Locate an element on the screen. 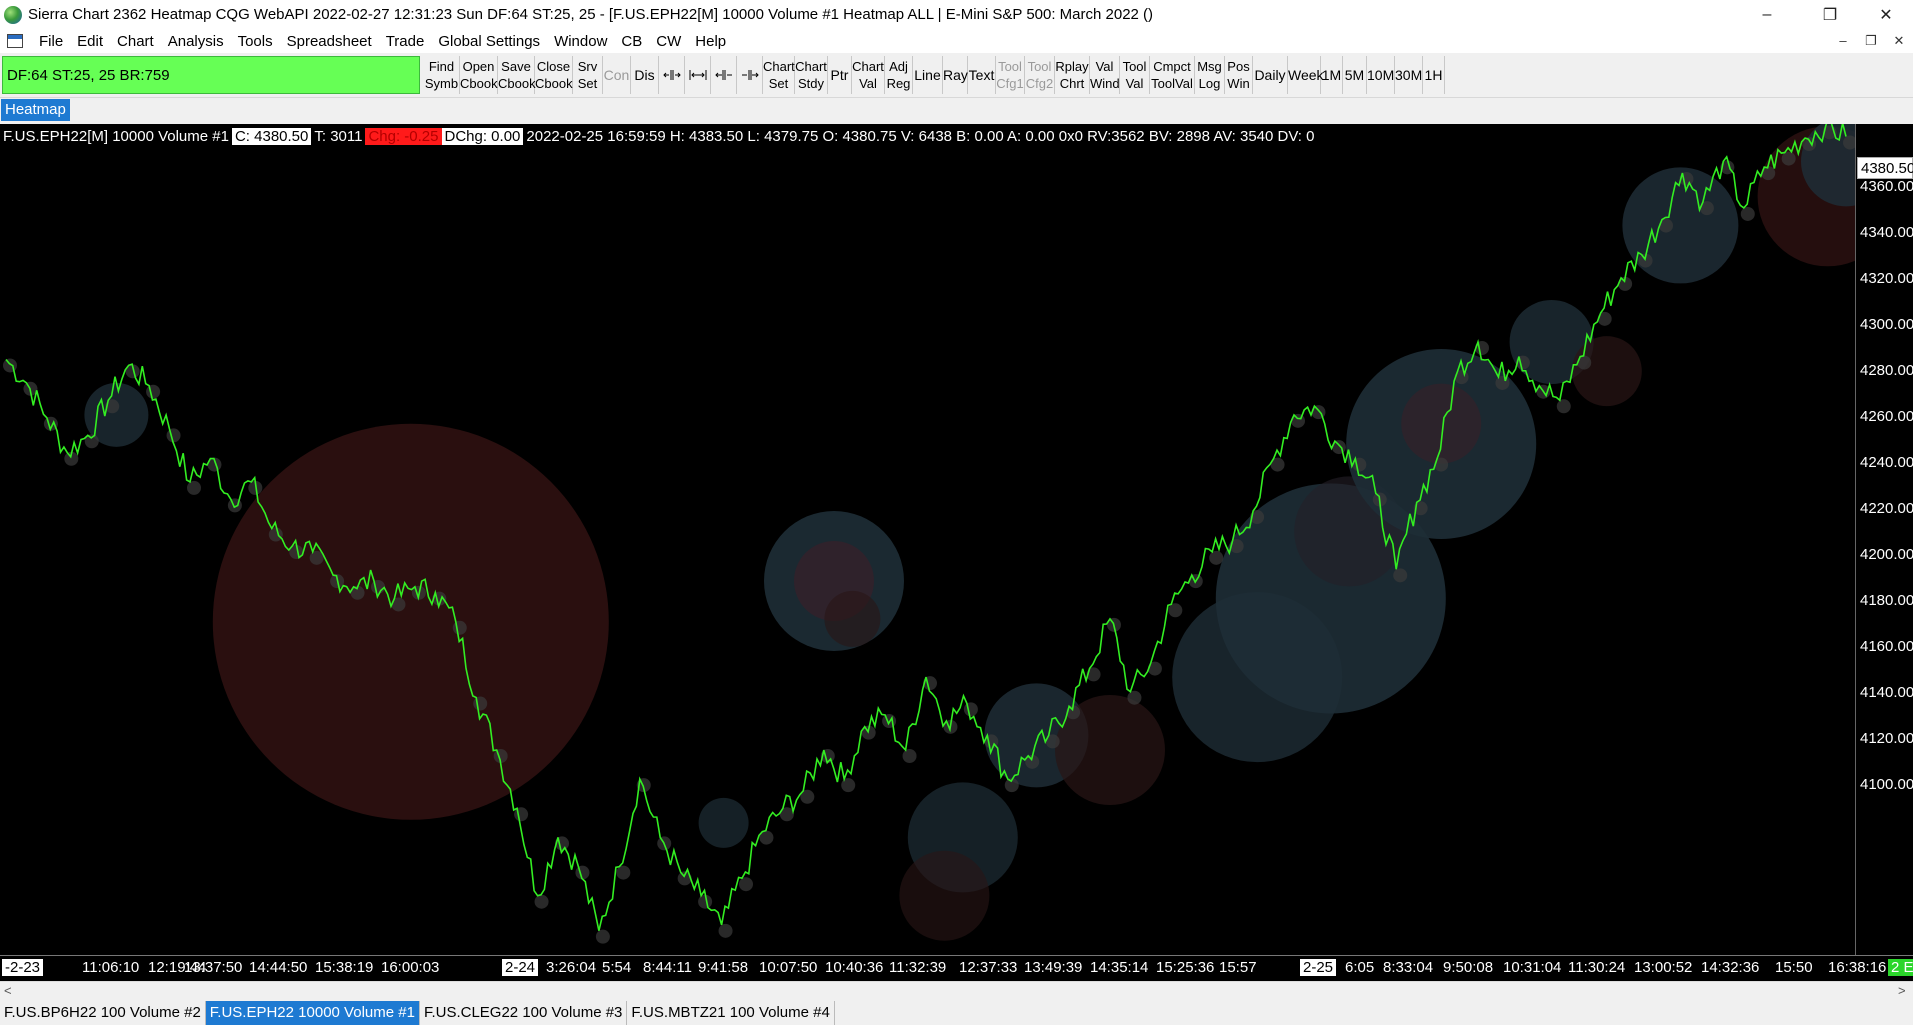 This screenshot has width=1913, height=1025. toolbar-label: 1H is located at coordinates (1433, 74).